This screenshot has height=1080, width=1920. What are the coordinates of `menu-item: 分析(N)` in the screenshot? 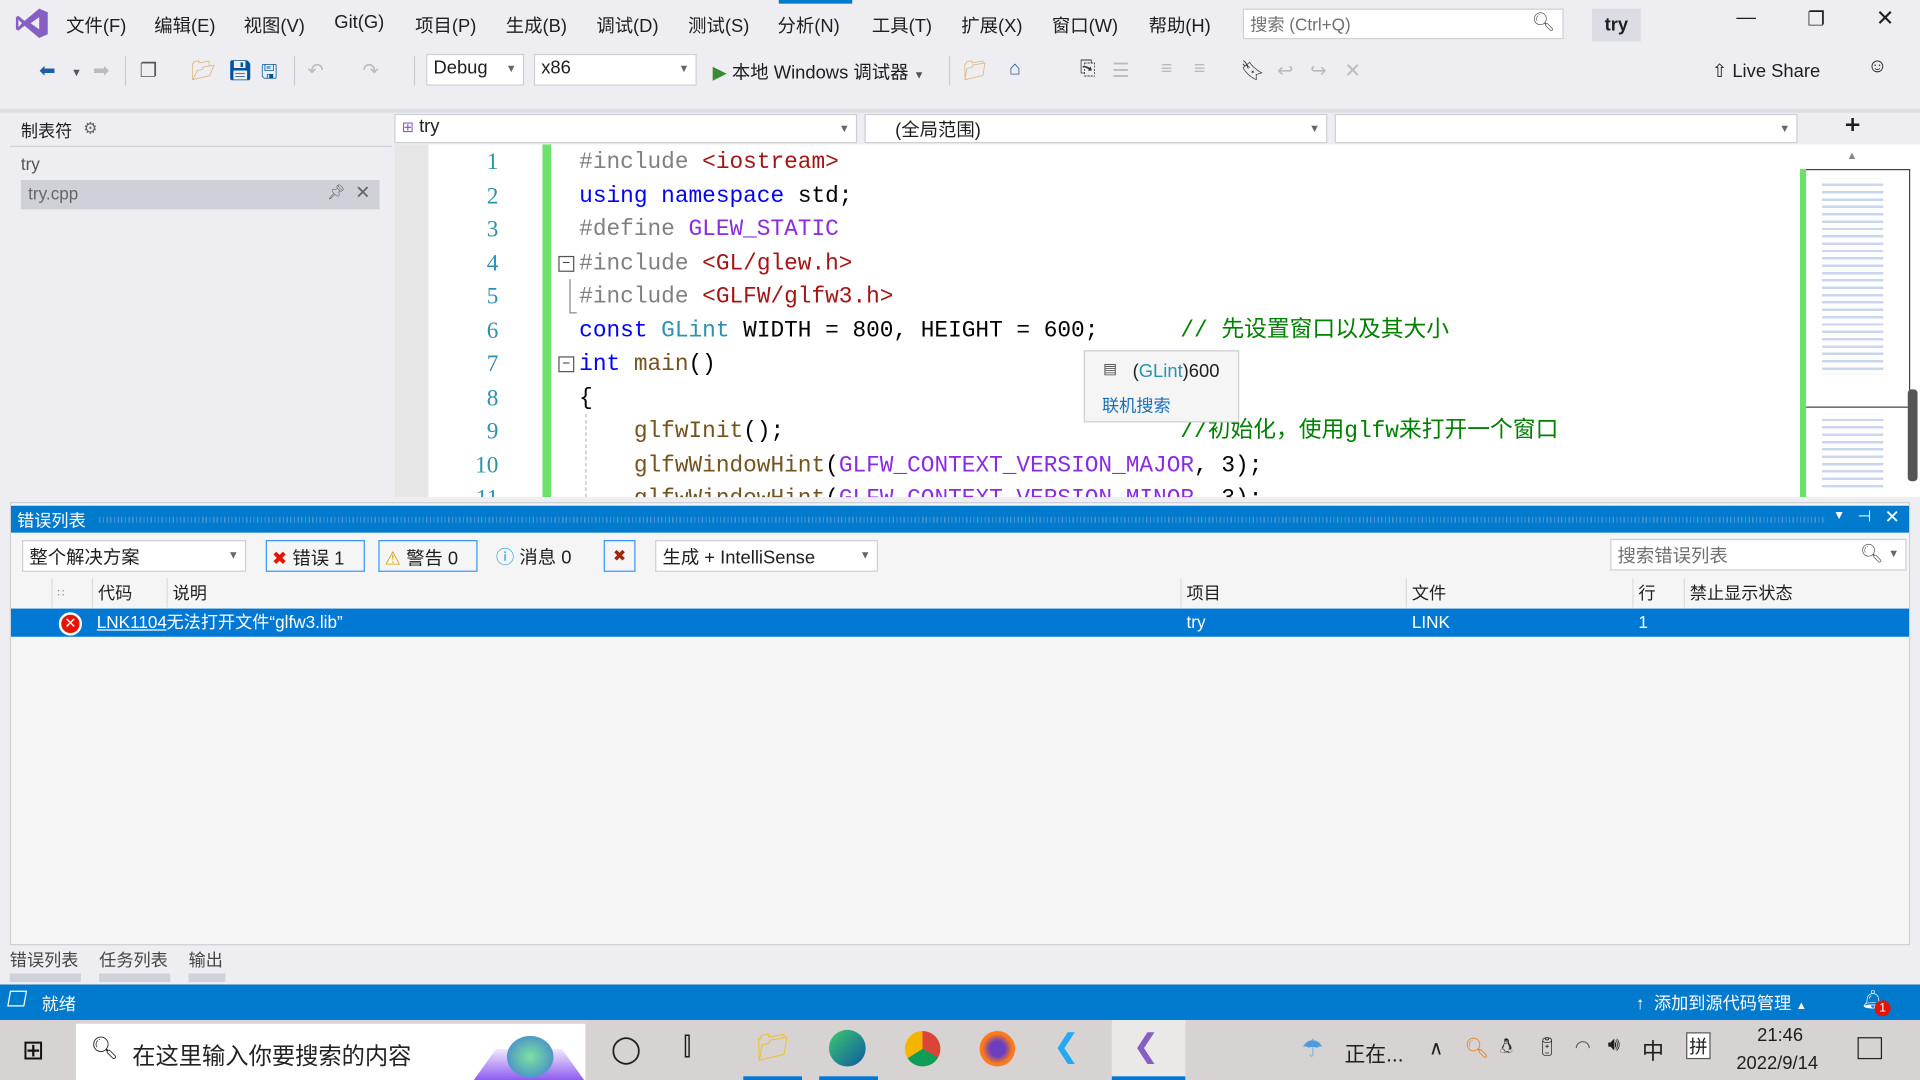 It's located at (809, 25).